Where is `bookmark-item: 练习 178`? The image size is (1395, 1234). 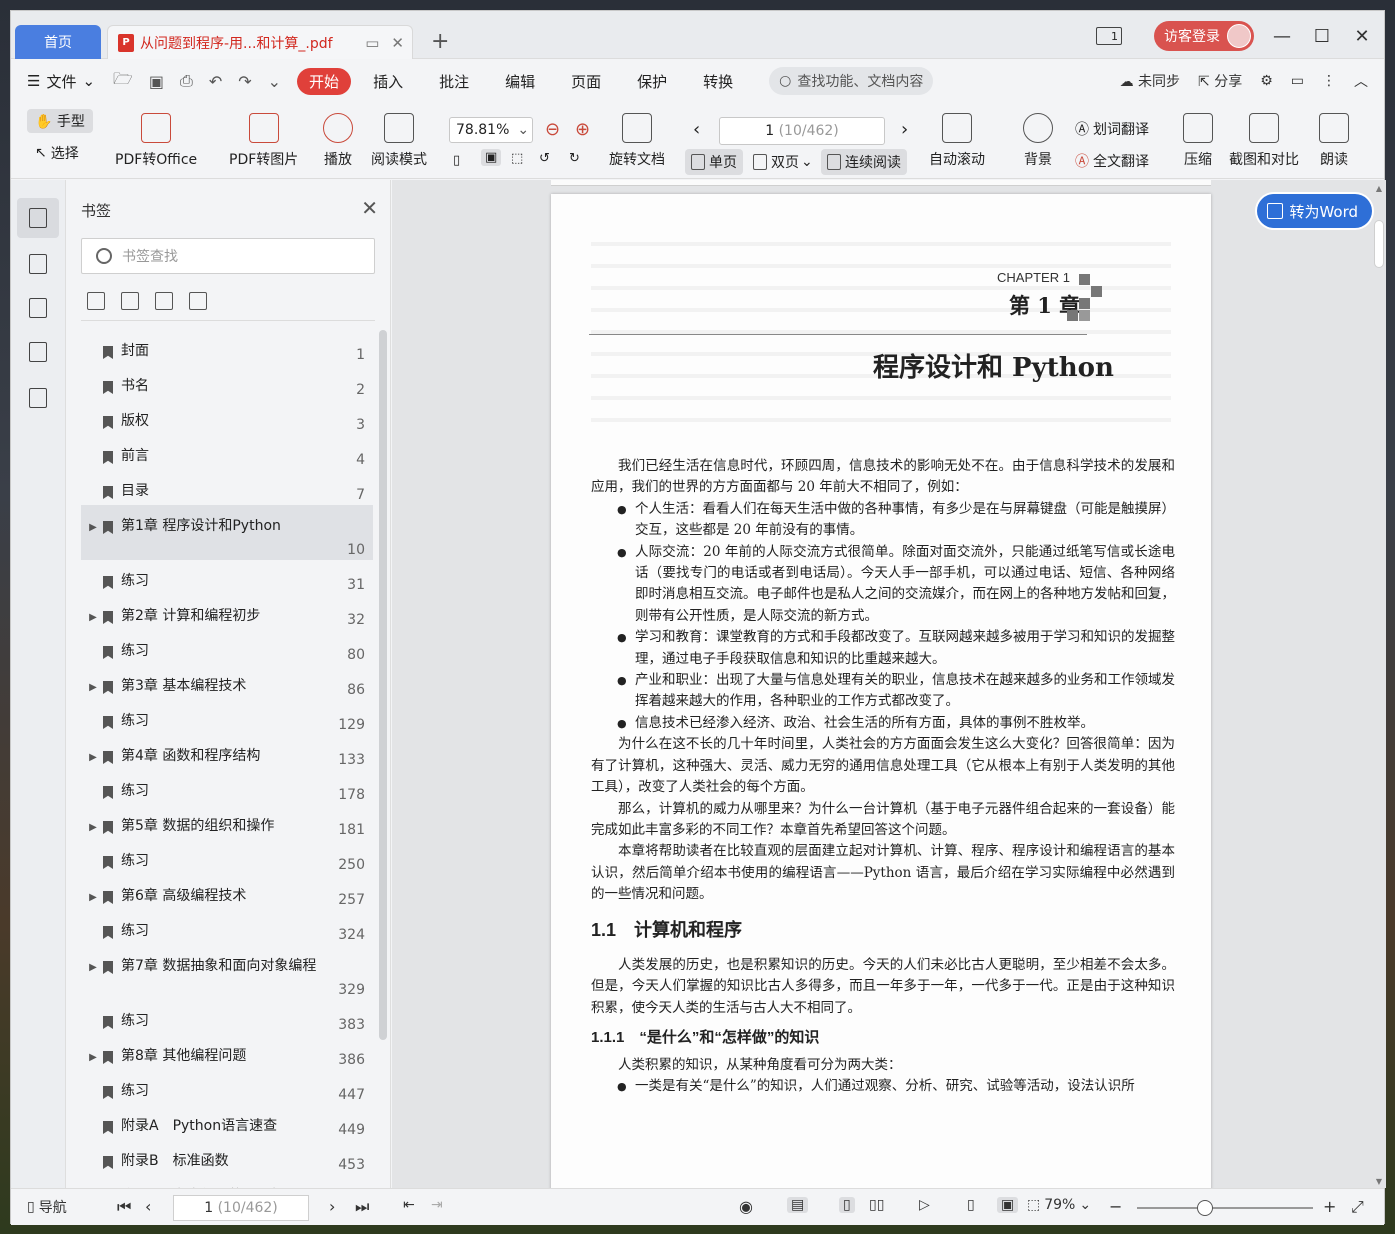 bookmark-item: 练习 178 is located at coordinates (227, 787).